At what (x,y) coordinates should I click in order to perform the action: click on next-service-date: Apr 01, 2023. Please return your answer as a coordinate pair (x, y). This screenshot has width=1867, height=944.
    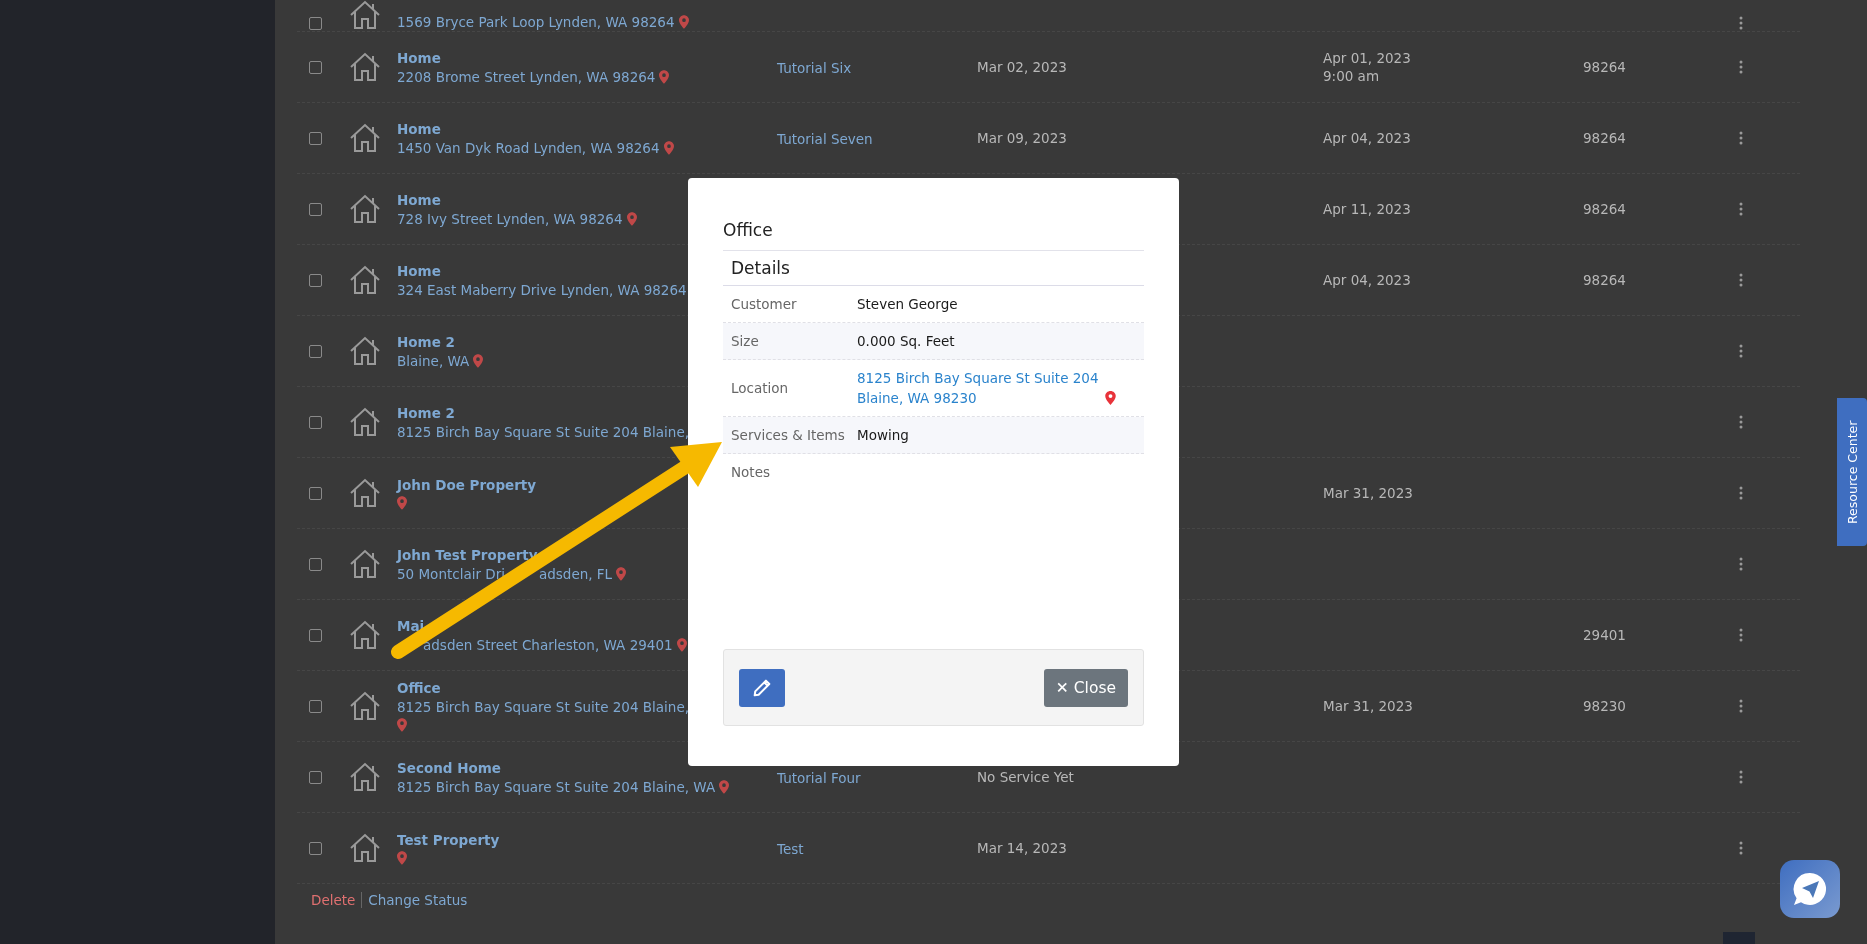
    Looking at the image, I should click on (1367, 58).